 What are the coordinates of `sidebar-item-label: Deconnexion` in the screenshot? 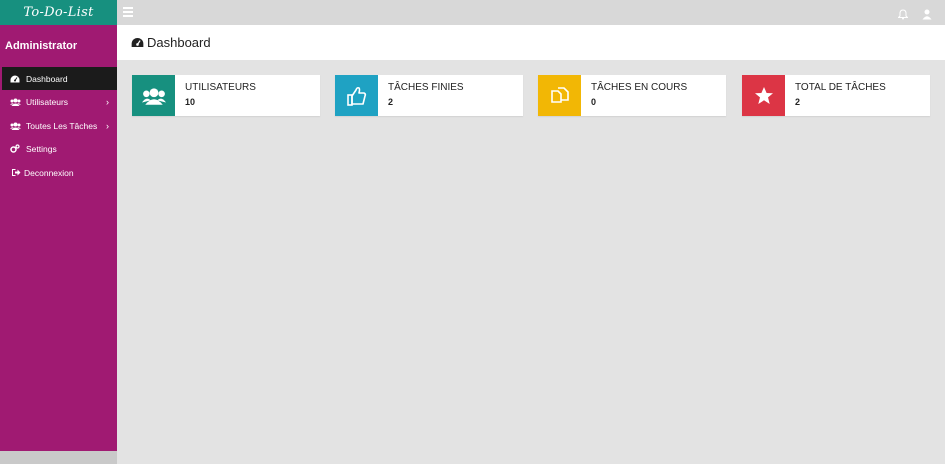 It's located at (49, 172).